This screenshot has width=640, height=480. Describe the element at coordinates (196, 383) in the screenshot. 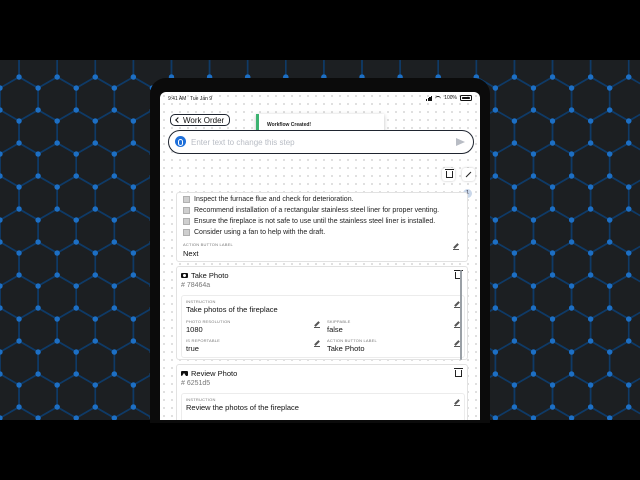

I see `step-id: # 6251d5` at that location.